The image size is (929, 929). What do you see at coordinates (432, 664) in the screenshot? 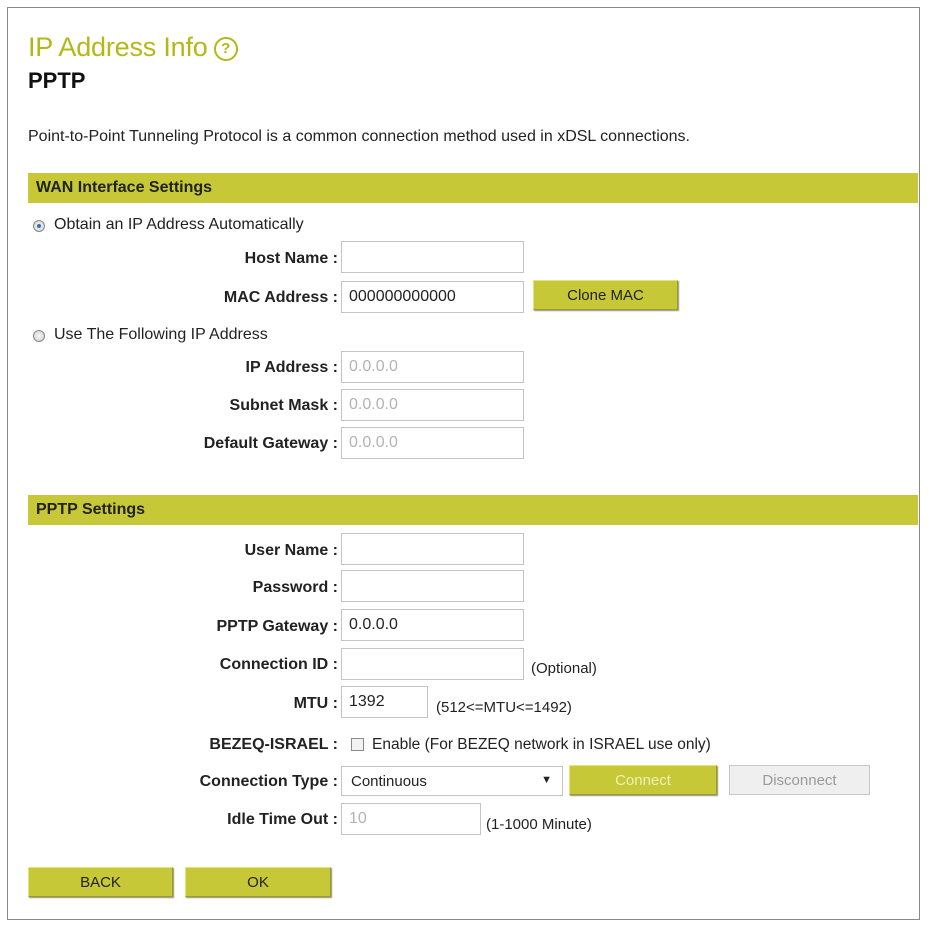
I see `connection-id-input` at bounding box center [432, 664].